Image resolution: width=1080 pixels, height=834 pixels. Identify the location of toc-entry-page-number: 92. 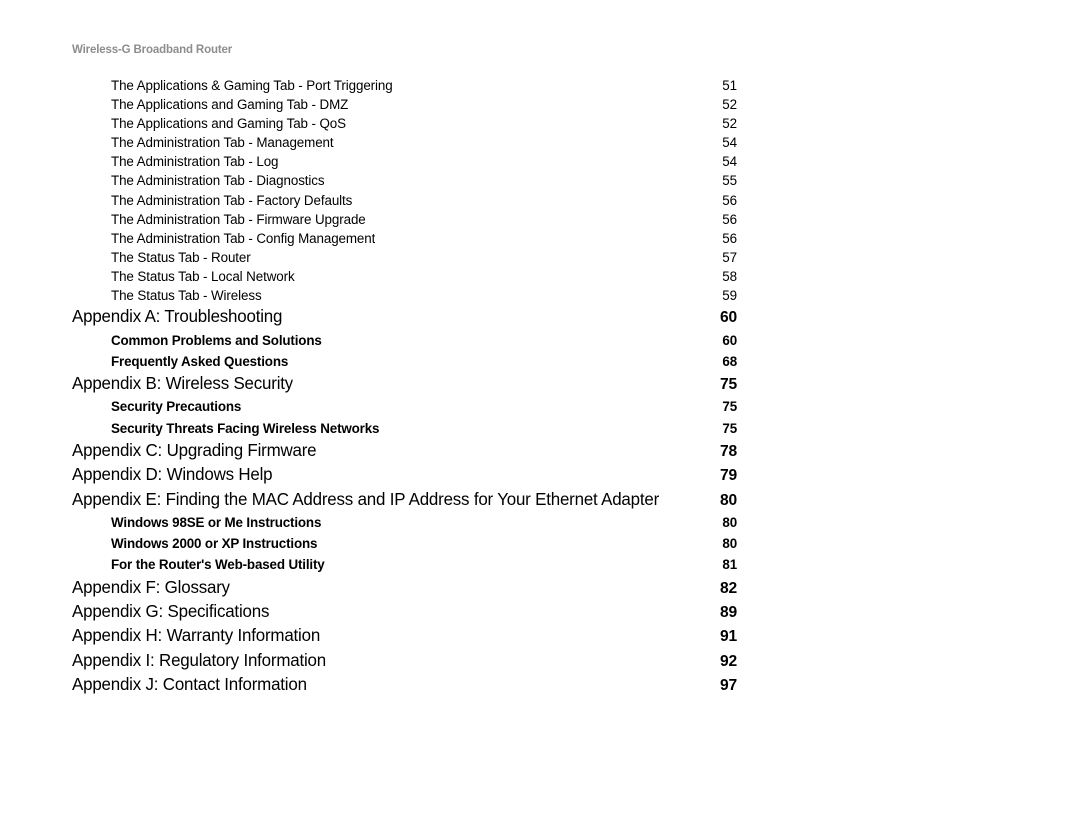
(728, 661).